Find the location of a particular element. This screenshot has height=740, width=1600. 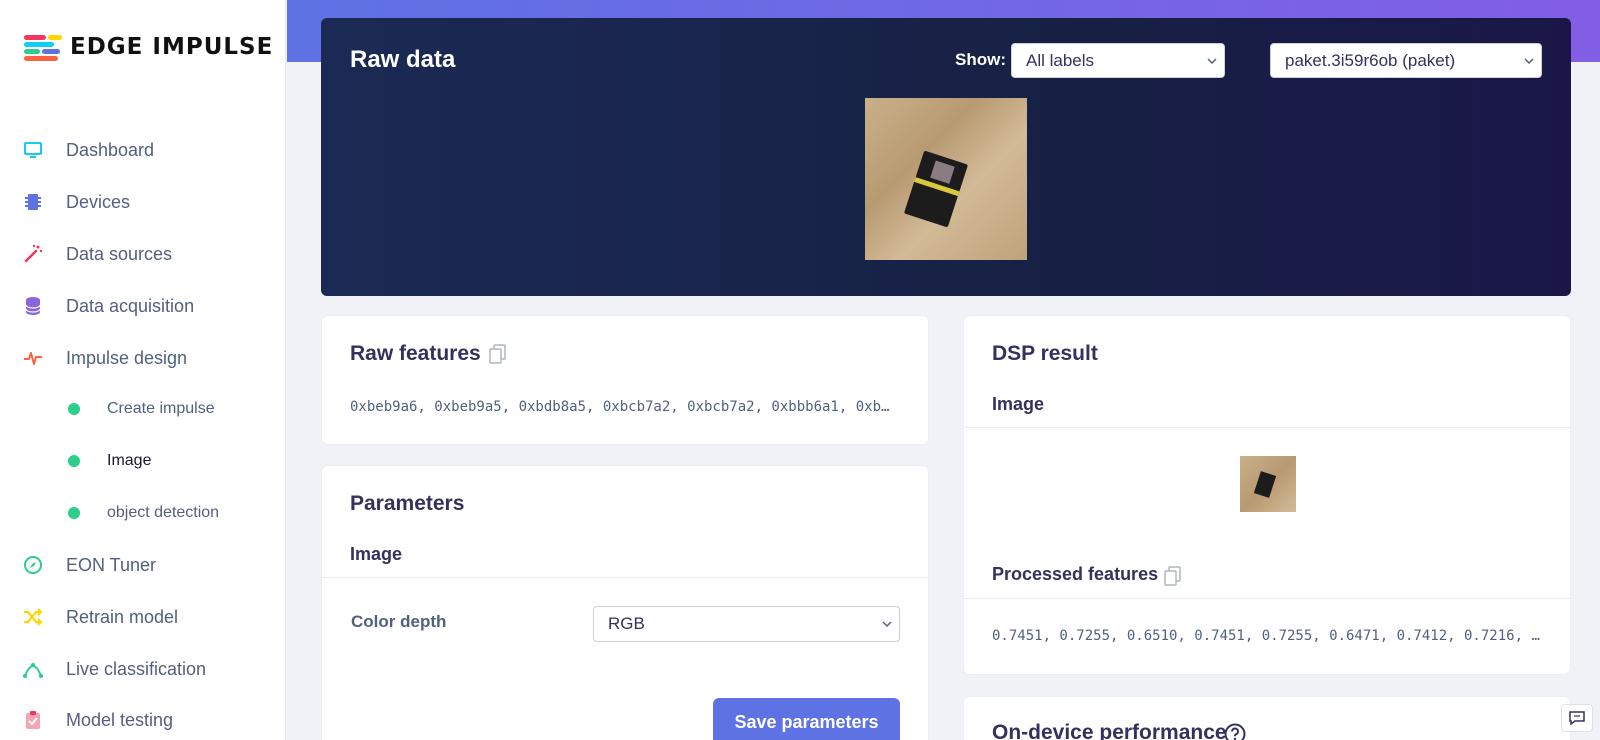

sidebar-item-label: Live classification is located at coordinates (136, 668).